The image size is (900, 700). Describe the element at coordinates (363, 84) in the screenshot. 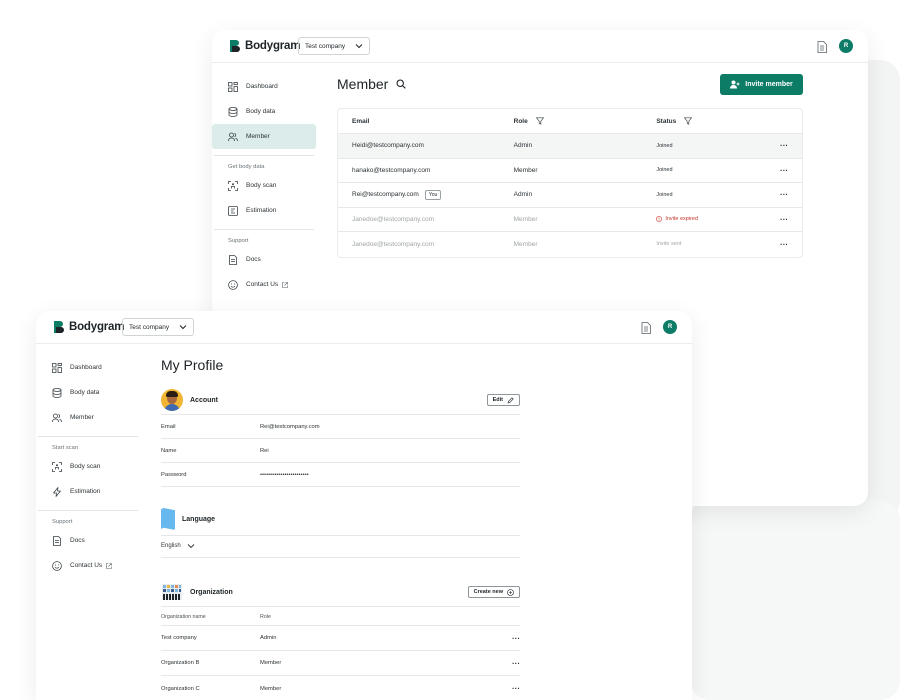

I see `page-title-text: Member` at that location.